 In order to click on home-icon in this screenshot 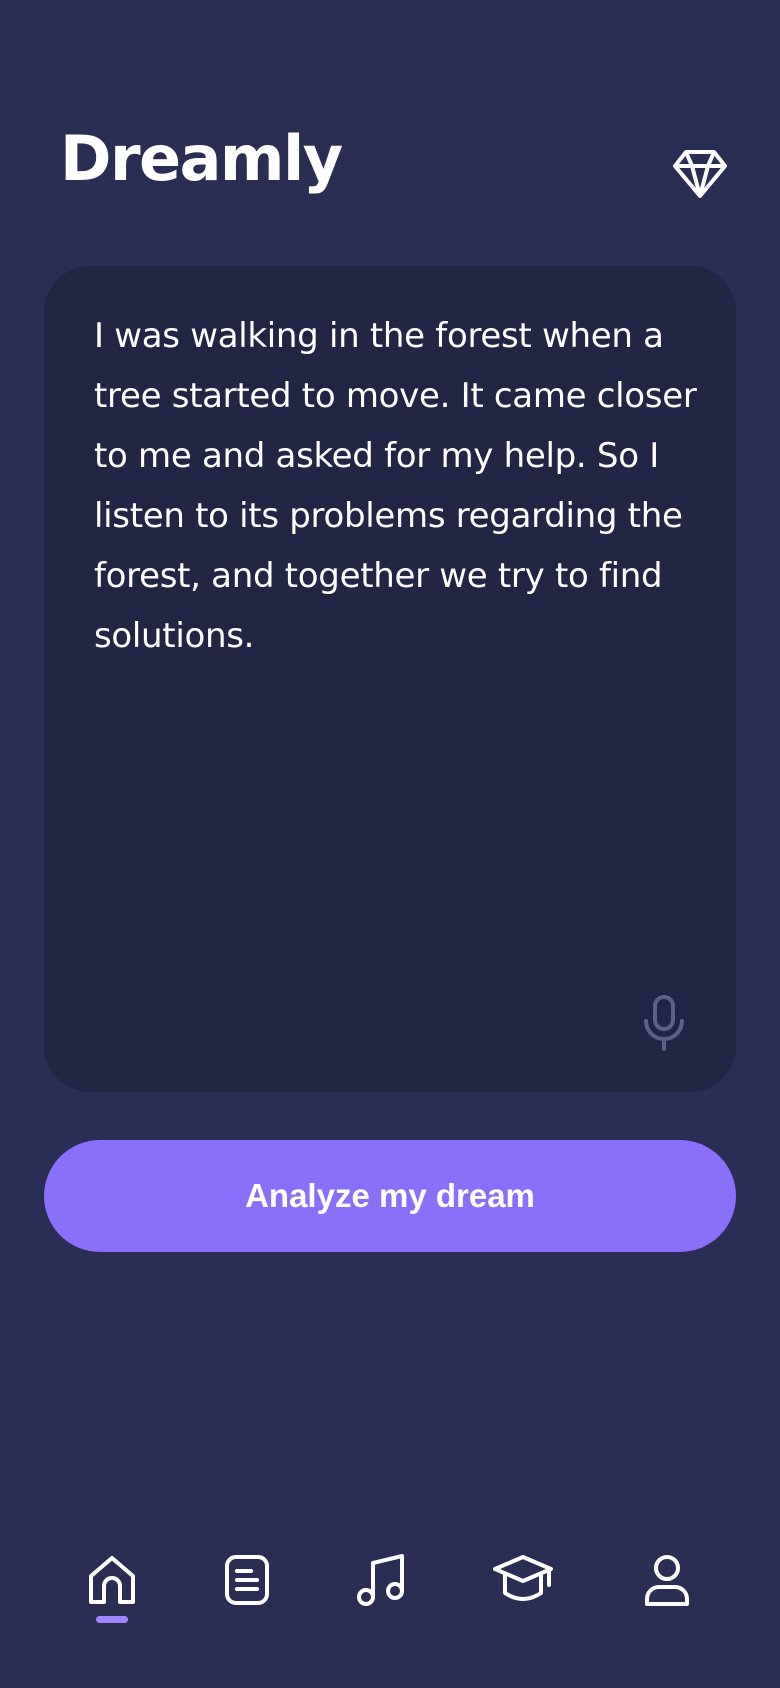, I will do `click(112, 1580)`.